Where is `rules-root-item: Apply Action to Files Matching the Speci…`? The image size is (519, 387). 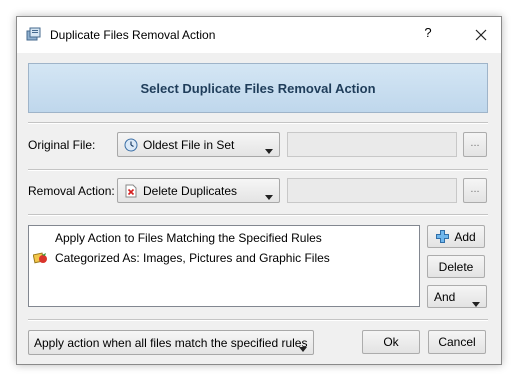
rules-root-item: Apply Action to Files Matching the Speci… is located at coordinates (188, 238).